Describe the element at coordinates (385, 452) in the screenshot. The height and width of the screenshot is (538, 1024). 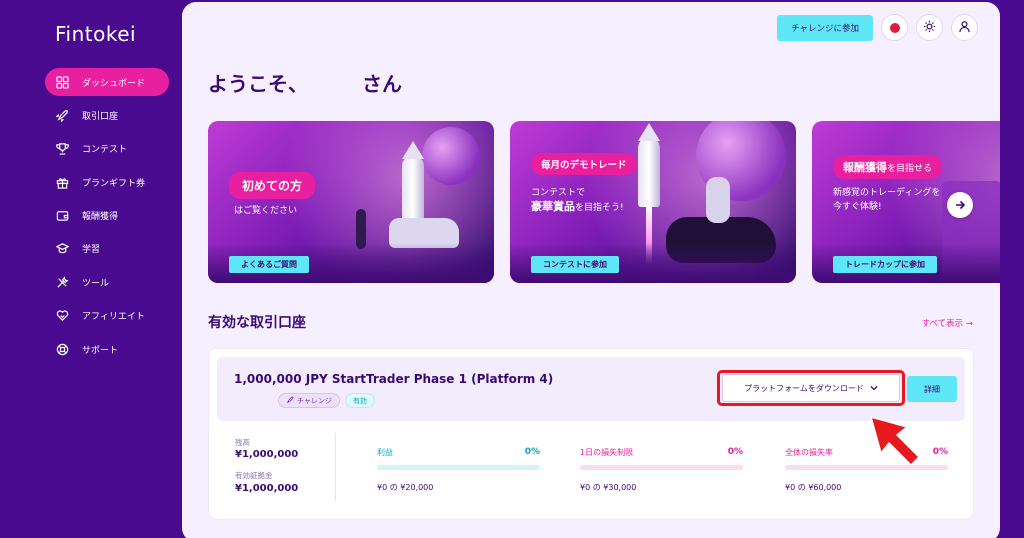
I see `metric-label: 利益` at that location.